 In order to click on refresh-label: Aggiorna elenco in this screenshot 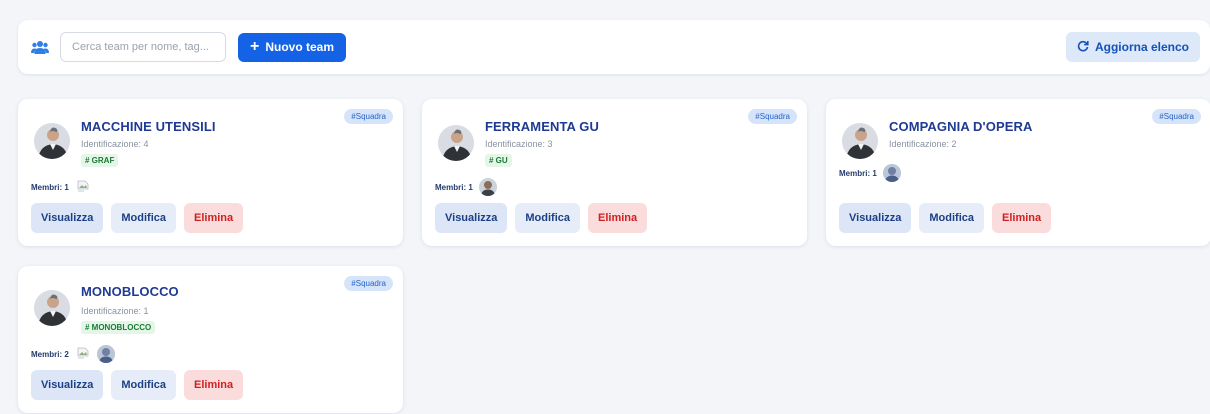, I will do `click(1141, 47)`.